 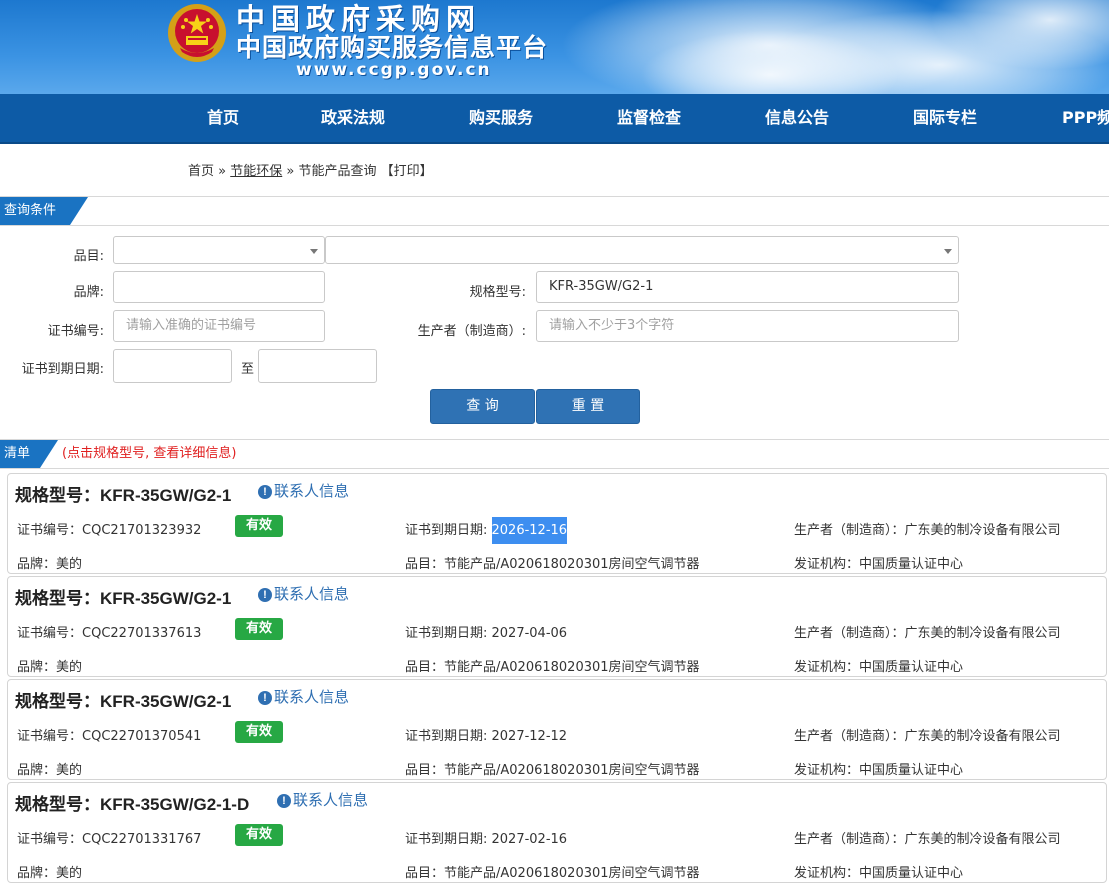 I want to click on site-banner: 中国政府采购网 中国政府购买服务信息平台 www.ccgp.gov.cn, so click(x=554, y=47).